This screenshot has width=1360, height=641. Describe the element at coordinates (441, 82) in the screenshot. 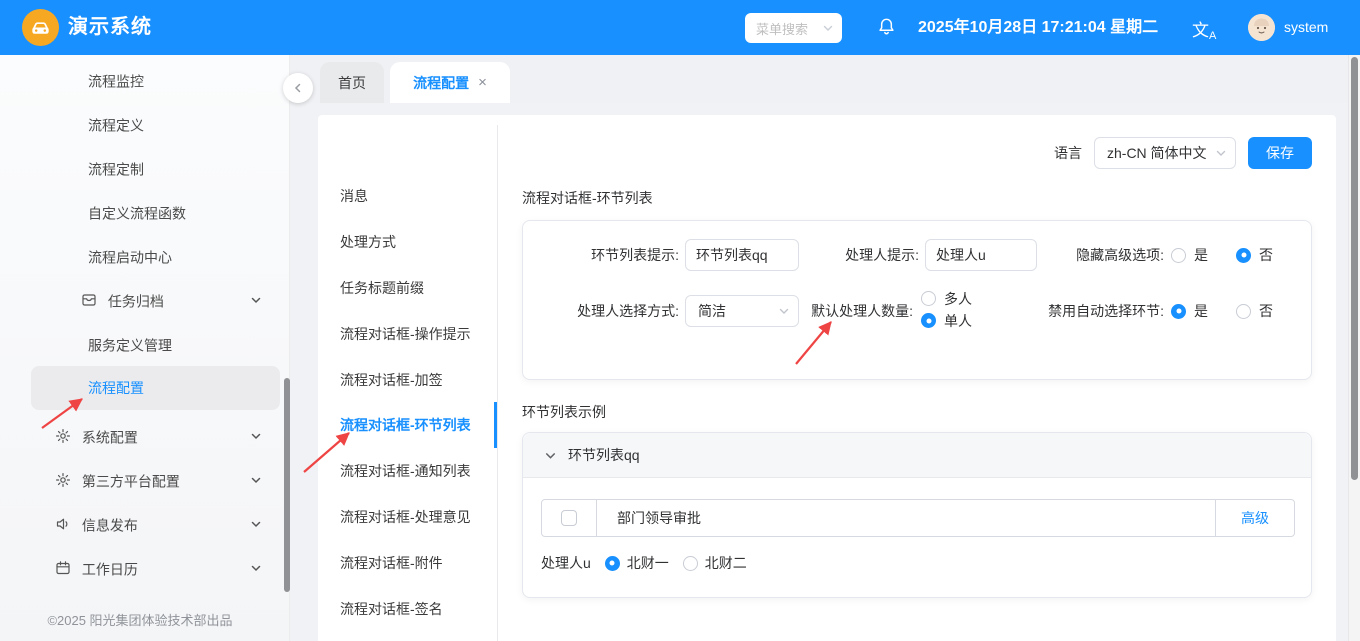

I see `tab-process-config-label: 流程配置` at that location.